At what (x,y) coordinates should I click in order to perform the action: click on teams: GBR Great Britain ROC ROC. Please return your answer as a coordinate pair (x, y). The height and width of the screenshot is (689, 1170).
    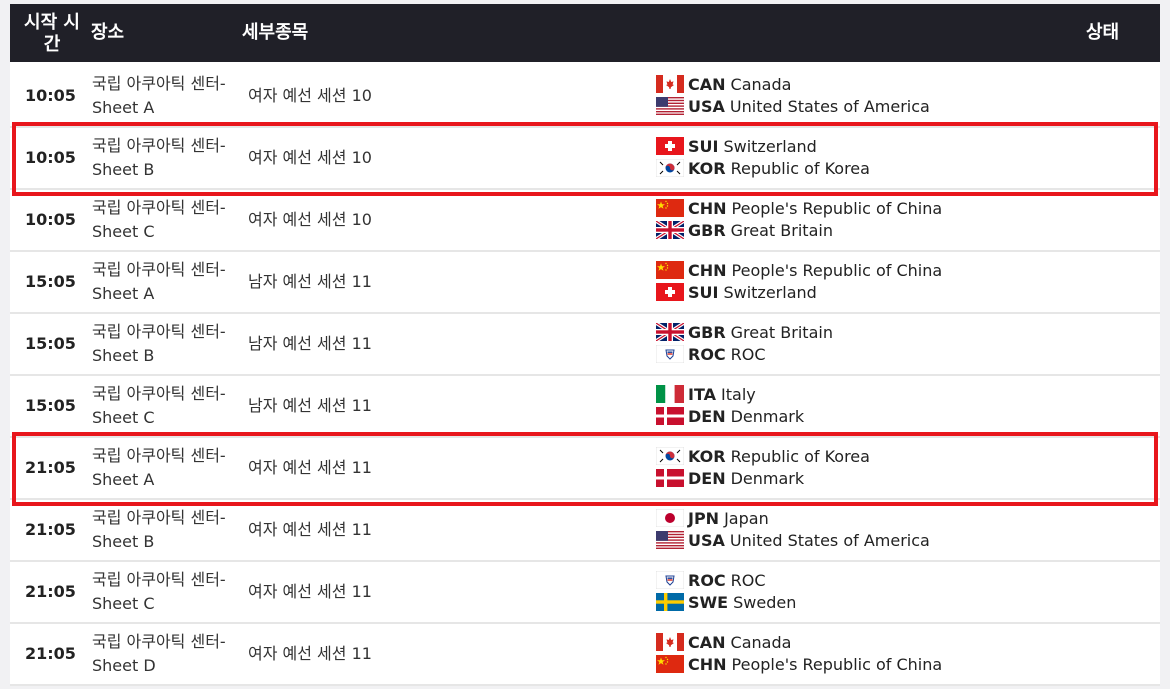
    Looking at the image, I should click on (744, 343).